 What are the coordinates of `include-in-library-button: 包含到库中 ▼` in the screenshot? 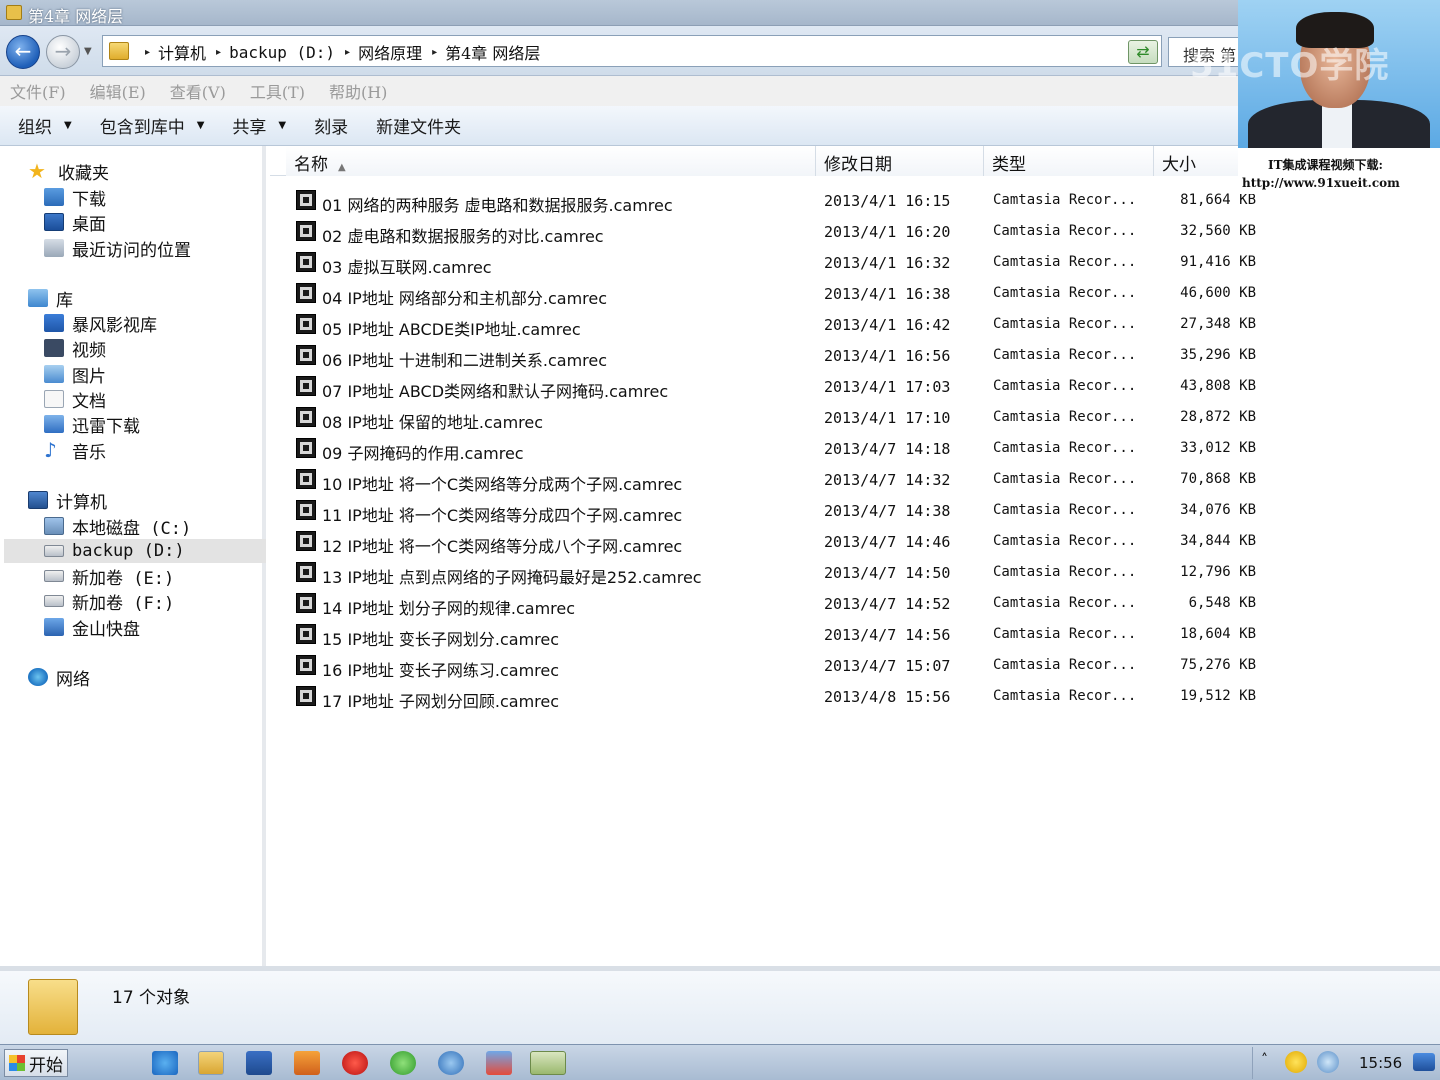 It's located at (152, 125).